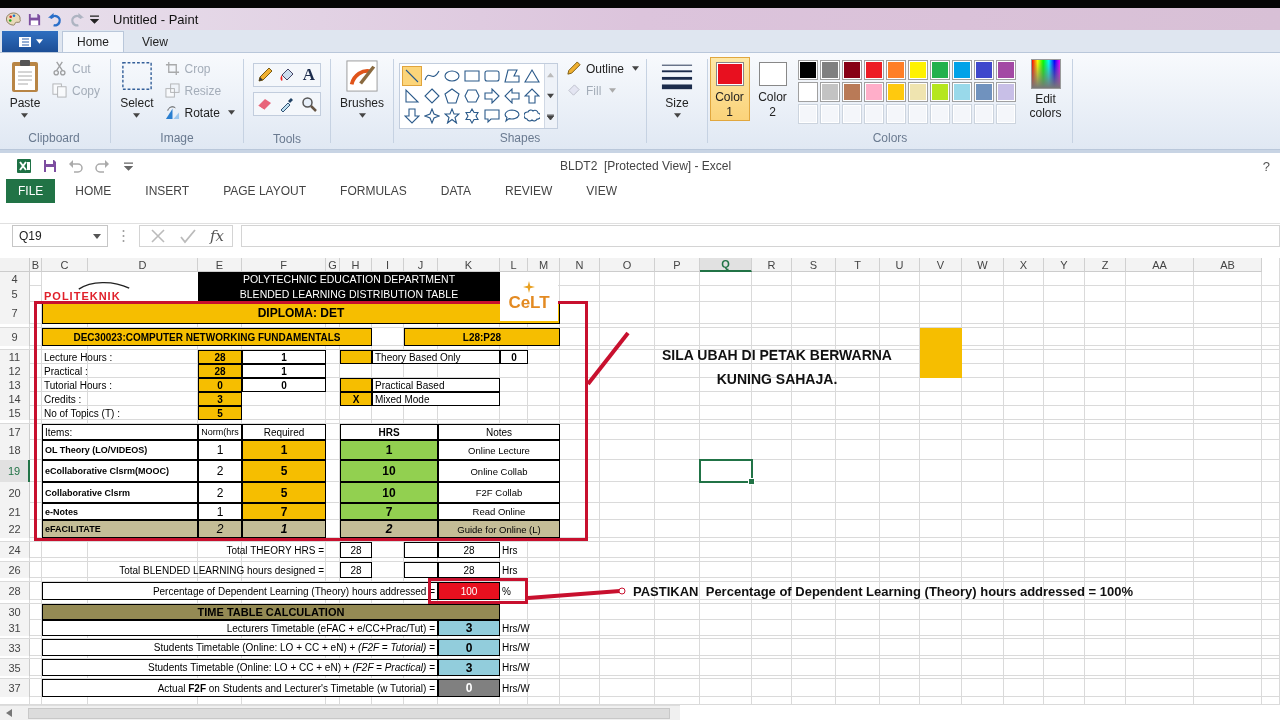  I want to click on row-number: 19, so click(15, 471).